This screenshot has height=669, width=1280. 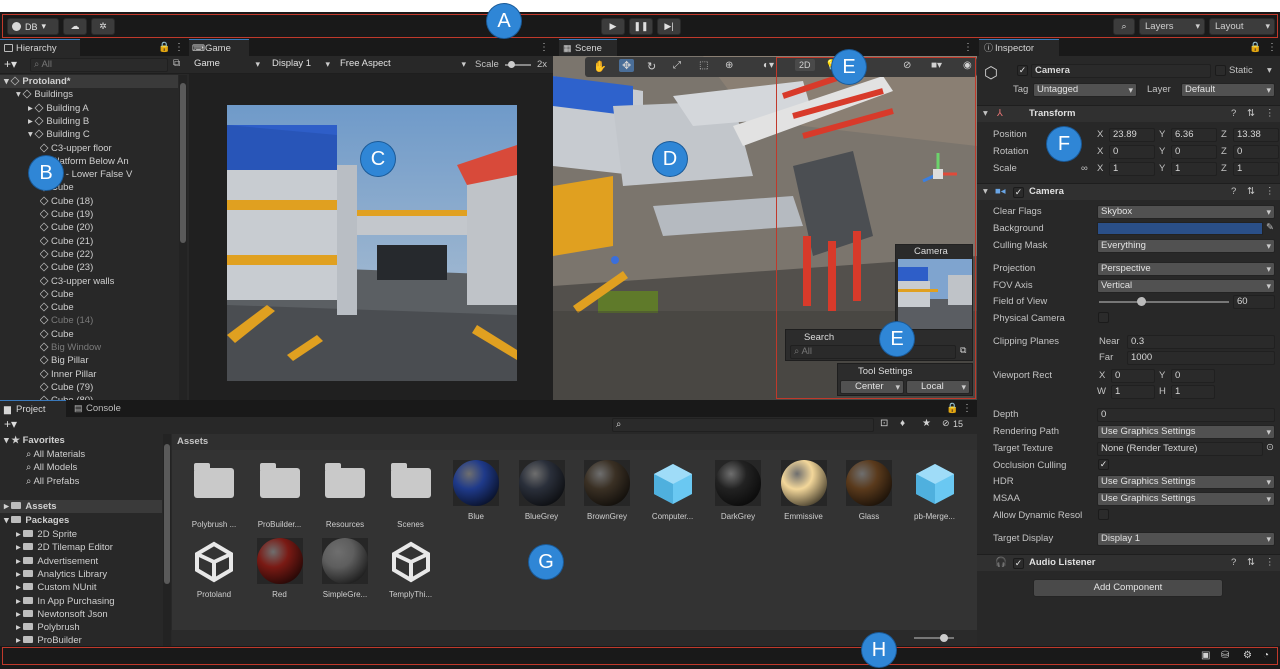 I want to click on pause-button: ❚❚, so click(x=641, y=26).